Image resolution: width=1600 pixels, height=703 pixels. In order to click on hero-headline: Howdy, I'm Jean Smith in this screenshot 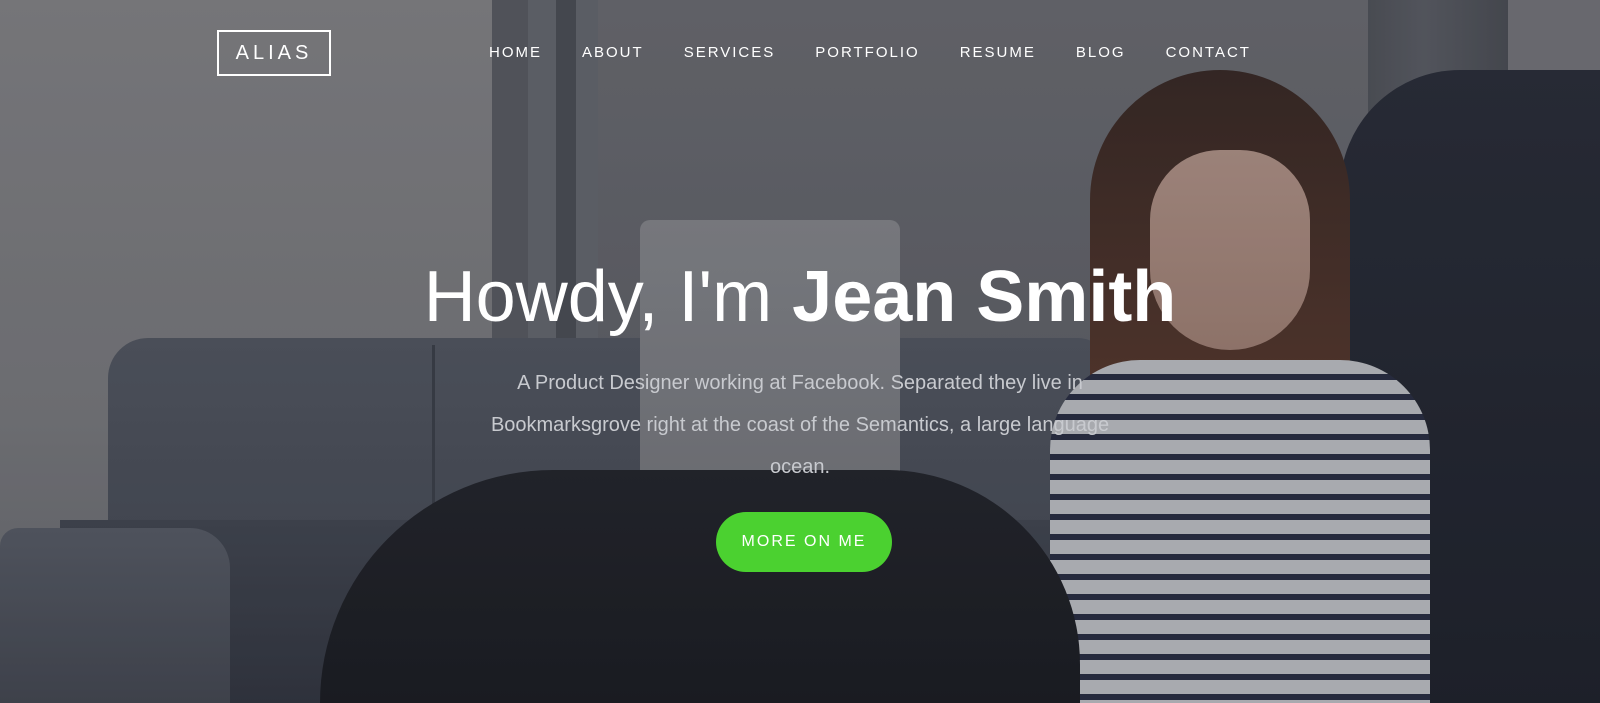, I will do `click(800, 297)`.